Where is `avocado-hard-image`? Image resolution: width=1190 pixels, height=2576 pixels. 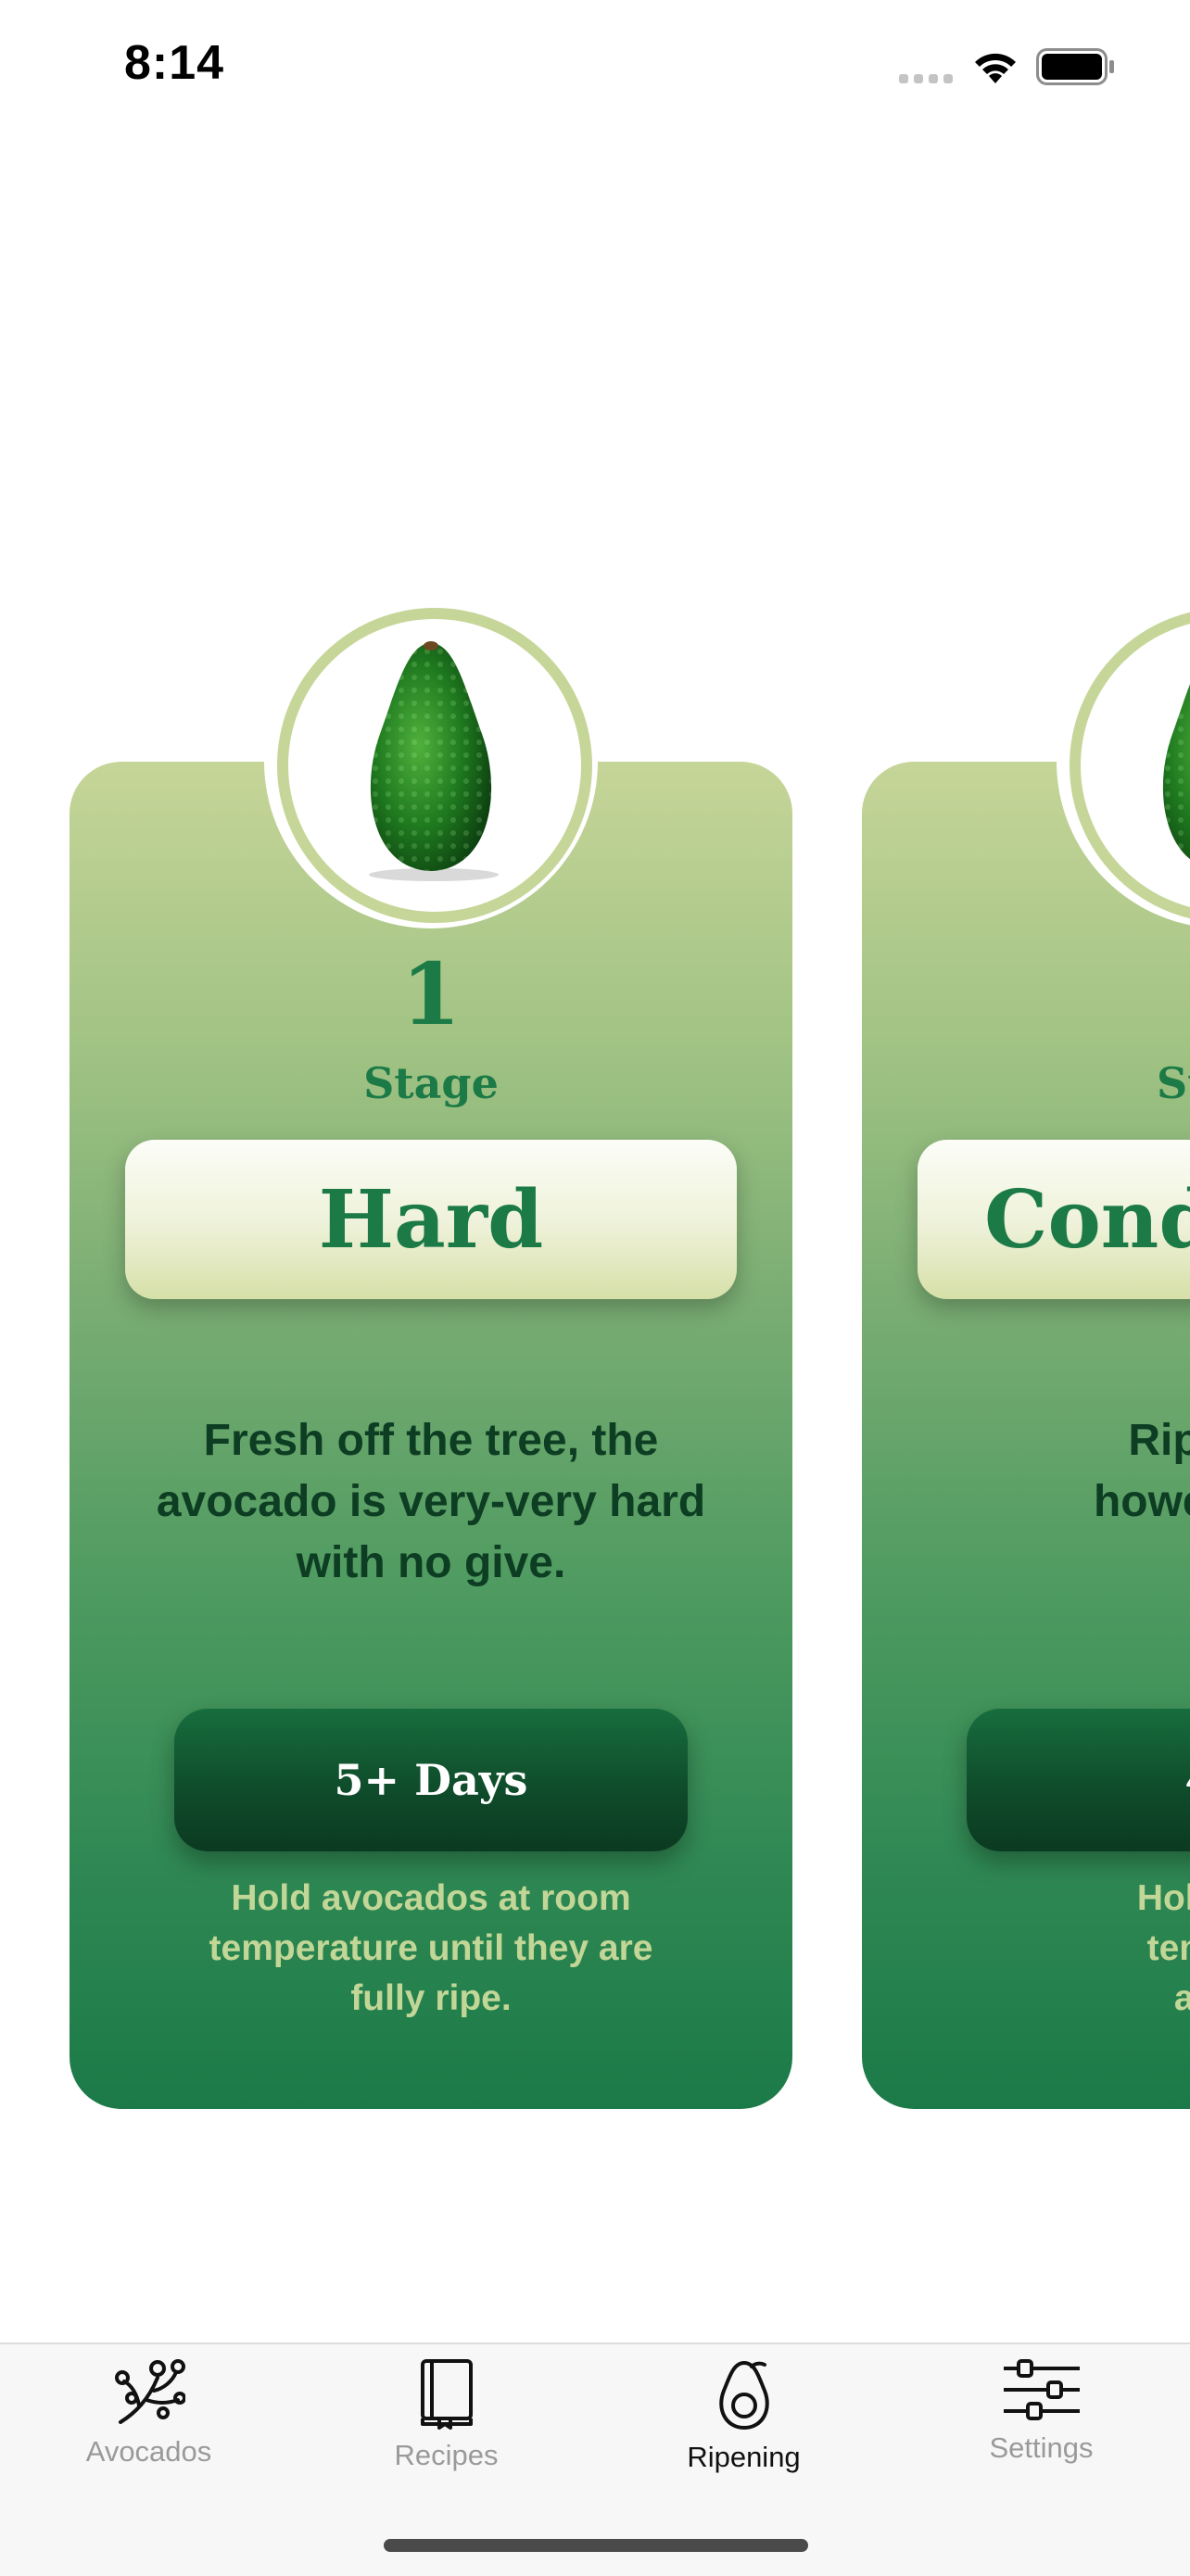 avocado-hard-image is located at coordinates (434, 761).